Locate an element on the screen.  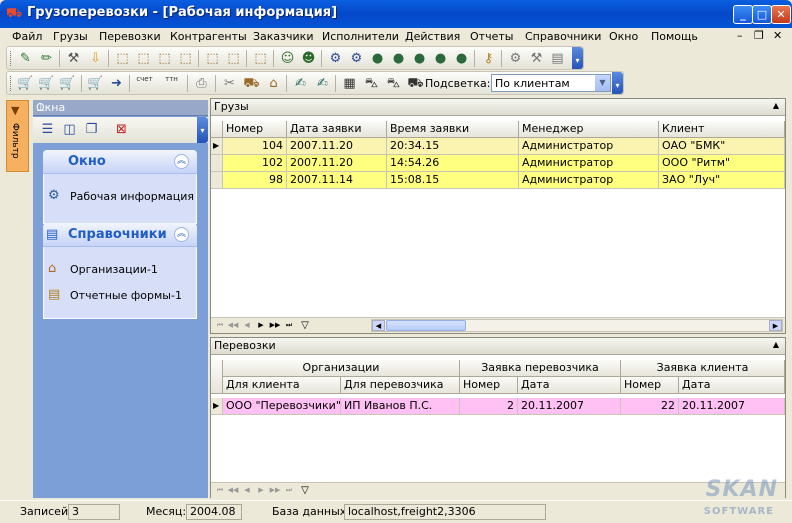
globe-edit-icon: ● is located at coordinates (419, 58).